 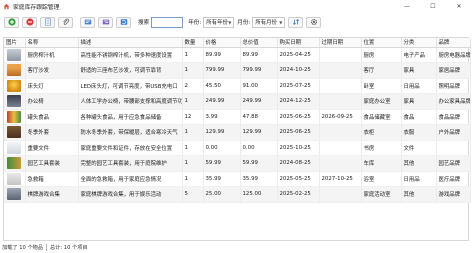 I want to click on cell-category: 家具, so click(x=419, y=101).